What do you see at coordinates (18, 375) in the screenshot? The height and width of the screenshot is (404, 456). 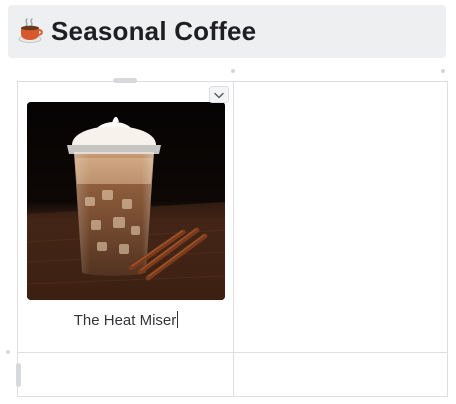 I see `row-resize-handle` at bounding box center [18, 375].